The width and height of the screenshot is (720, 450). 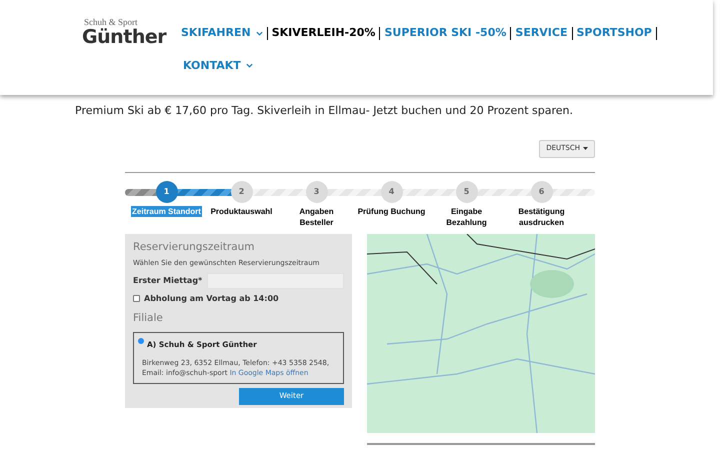 I want to click on field-label: Erster Miettag*, so click(x=168, y=280).